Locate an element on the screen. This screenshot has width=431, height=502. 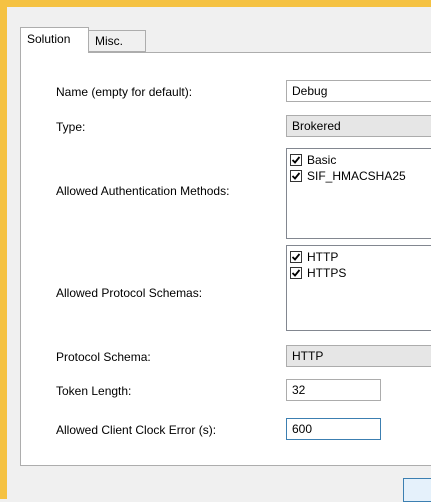
tab-solution: Solution is located at coordinates (54, 40).